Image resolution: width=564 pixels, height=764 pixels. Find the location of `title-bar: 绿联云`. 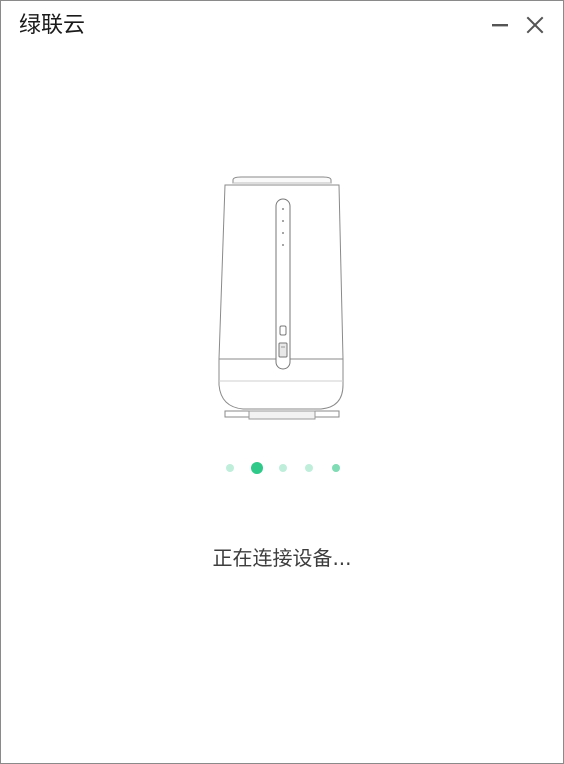

title-bar: 绿联云 is located at coordinates (282, 27).